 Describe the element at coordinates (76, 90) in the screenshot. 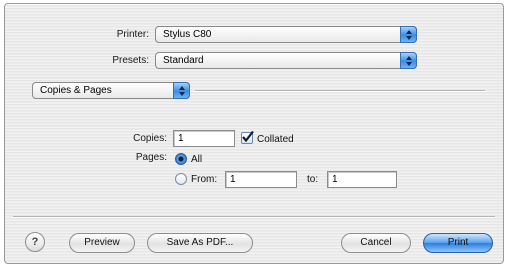

I see `section-popup-value: Copies & Pages` at that location.